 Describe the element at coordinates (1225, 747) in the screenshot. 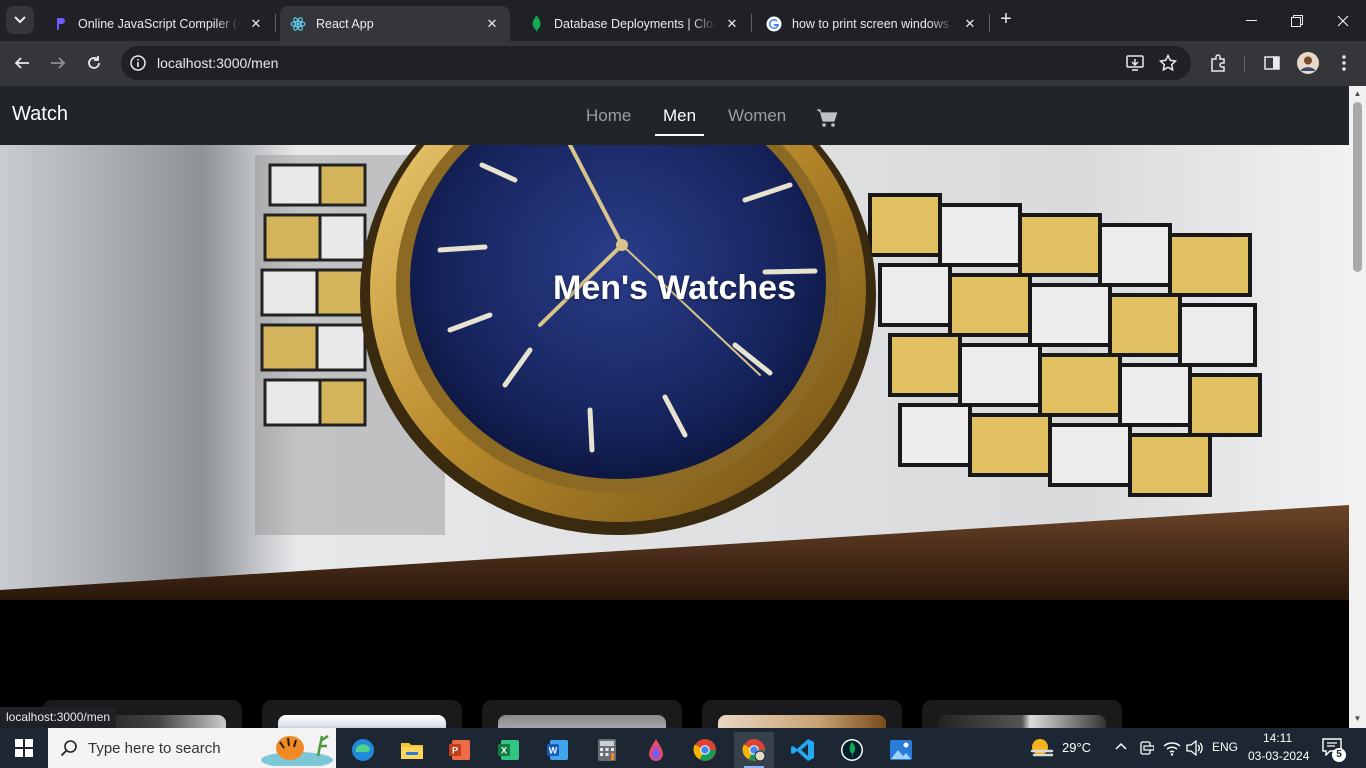

I see `language-indicator: ENG` at that location.